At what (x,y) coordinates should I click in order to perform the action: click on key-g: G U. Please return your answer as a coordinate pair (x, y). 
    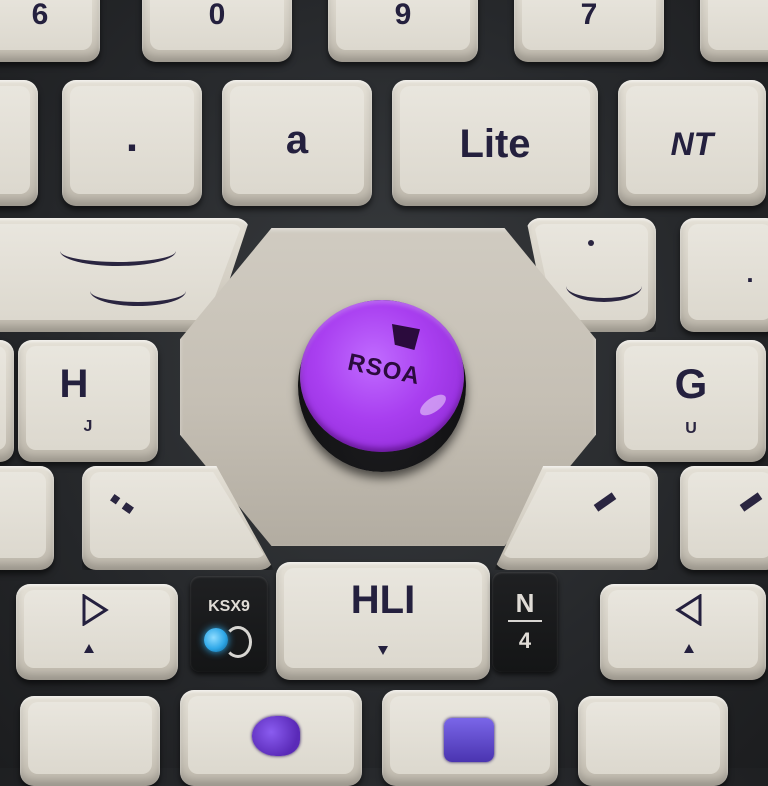
    Looking at the image, I should click on (691, 401).